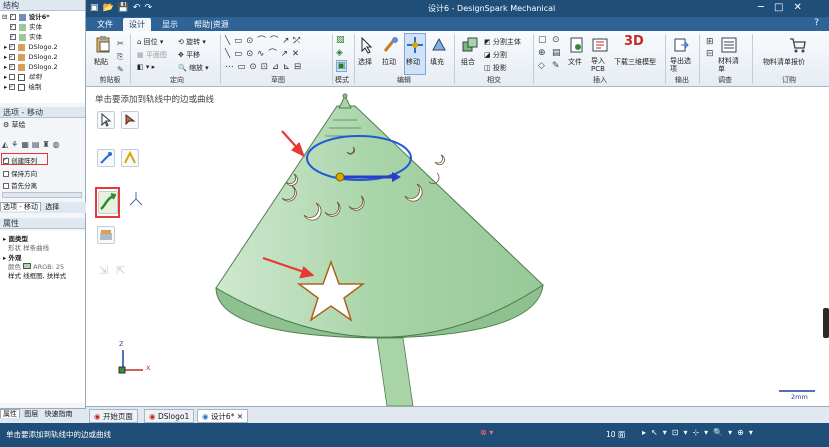 Image resolution: width=829 pixels, height=447 pixels. Describe the element at coordinates (729, 45) in the screenshot. I see `bom-icon` at that location.